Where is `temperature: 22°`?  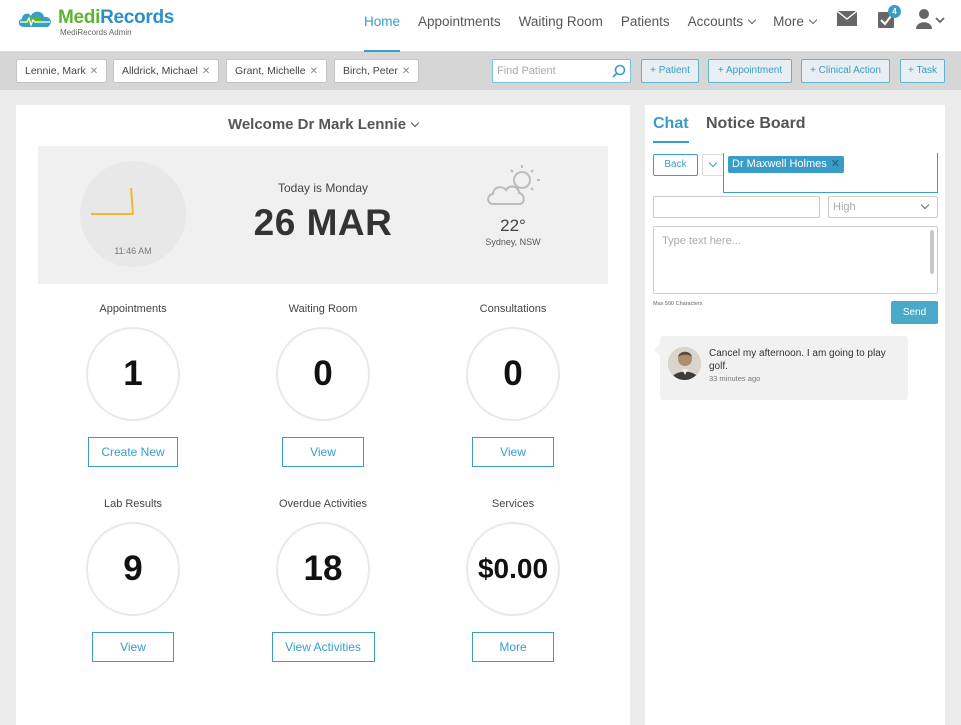 temperature: 22° is located at coordinates (513, 225).